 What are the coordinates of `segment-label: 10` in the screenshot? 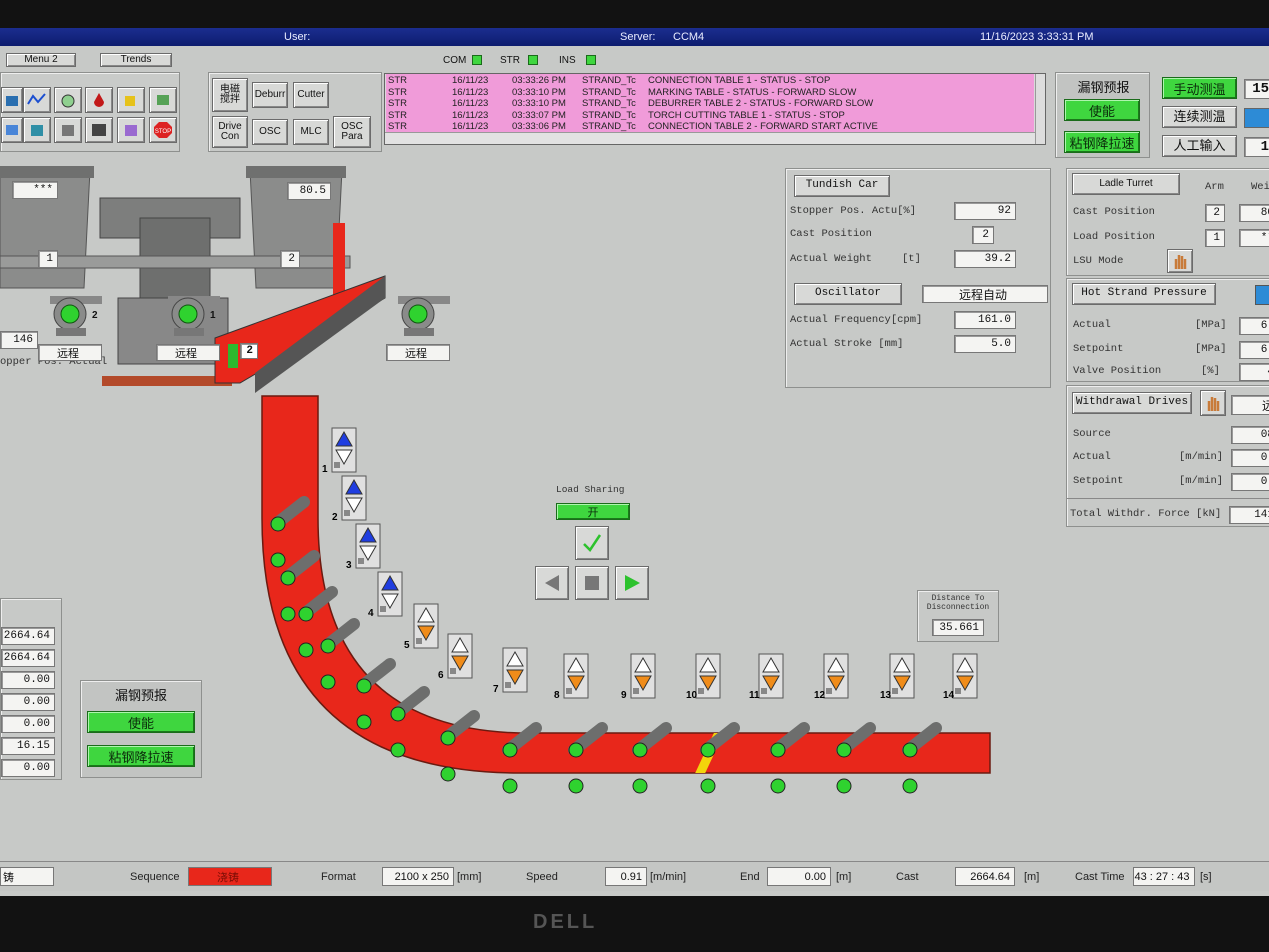 It's located at (692, 695).